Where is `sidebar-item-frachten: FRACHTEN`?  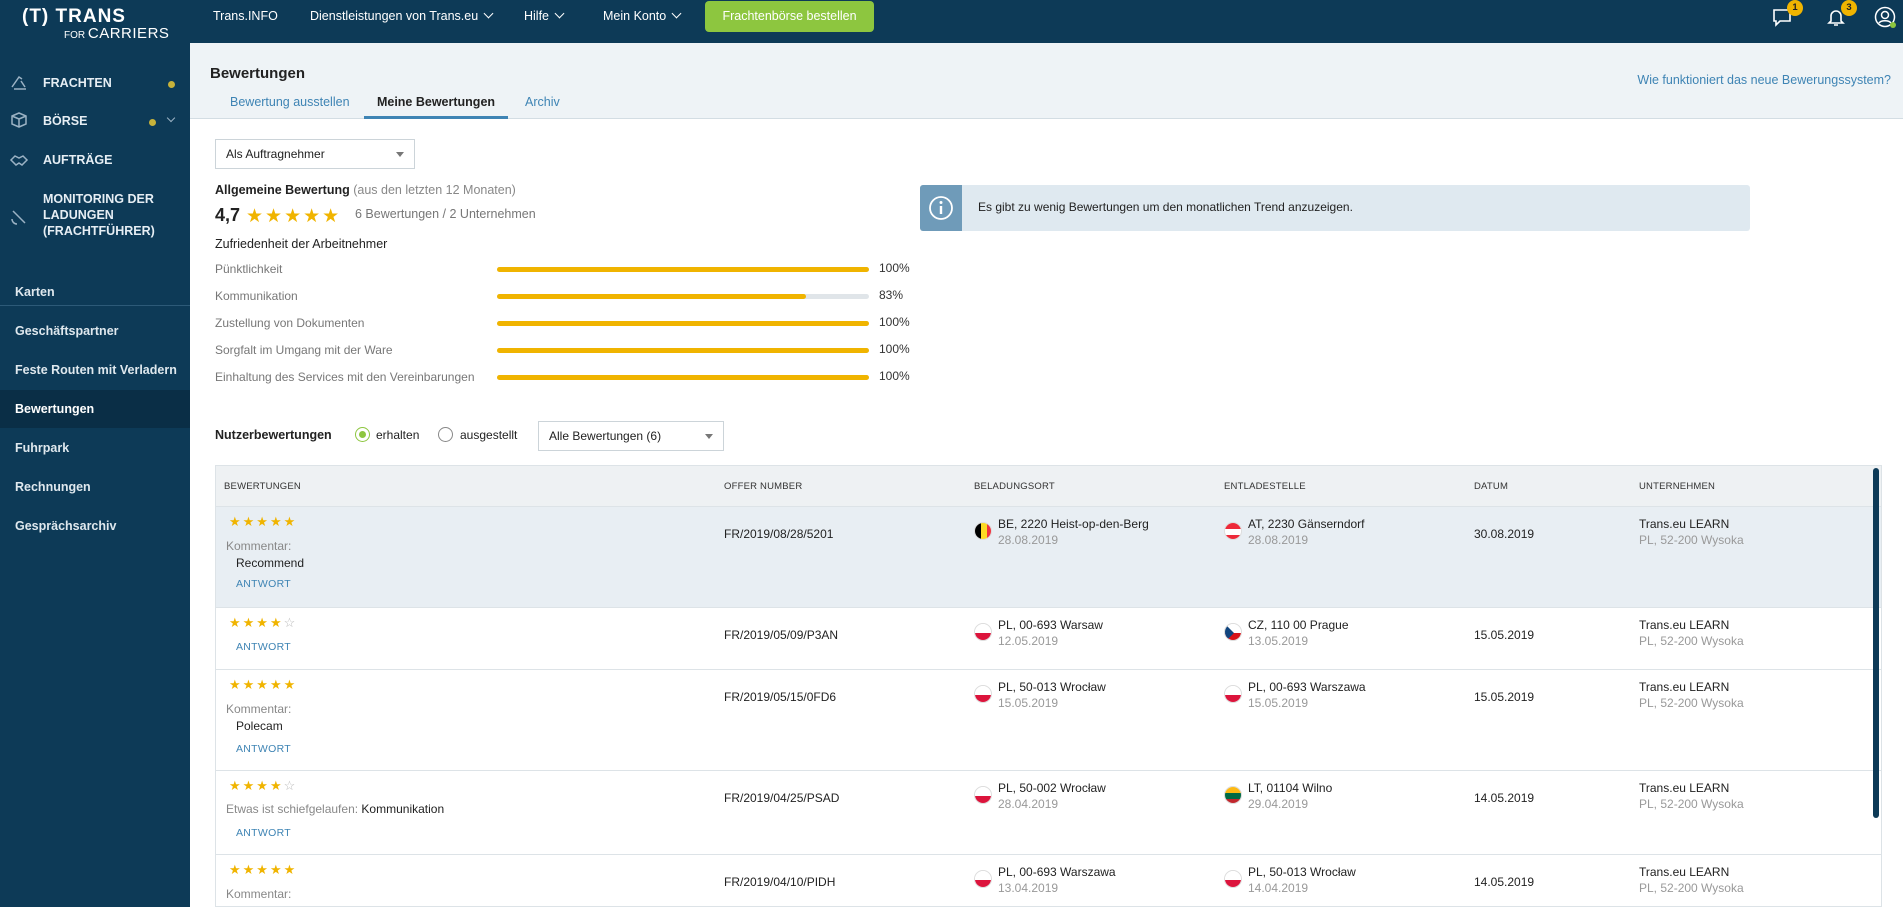 sidebar-item-frachten: FRACHTEN is located at coordinates (95, 82).